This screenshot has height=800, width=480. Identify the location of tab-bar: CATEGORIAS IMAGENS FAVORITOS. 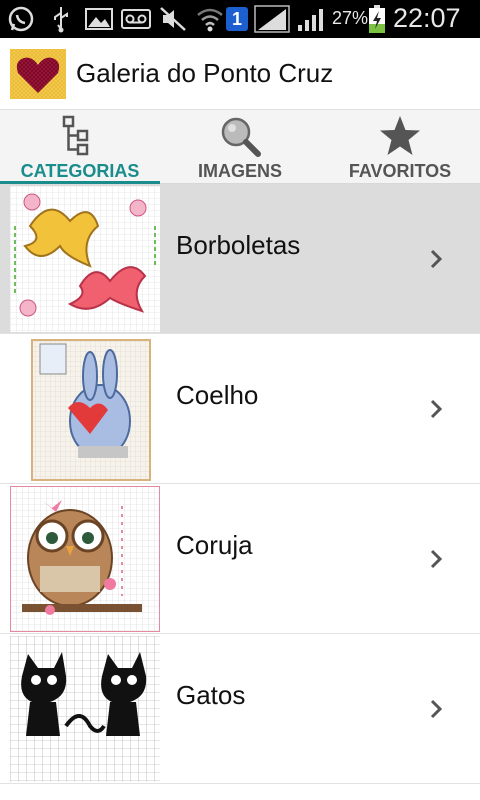
(240, 147).